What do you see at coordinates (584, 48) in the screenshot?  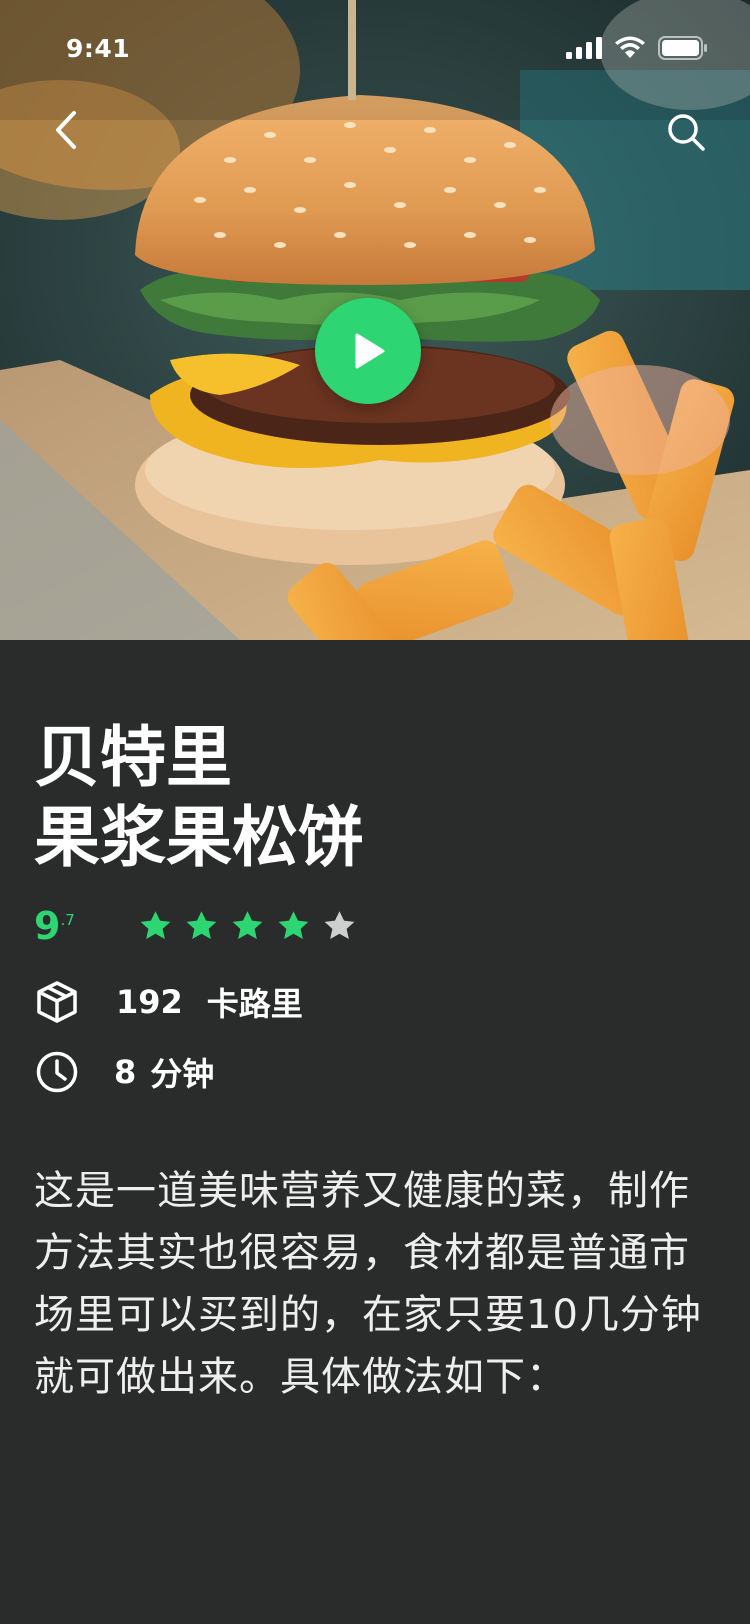 I see `cellular-signal-icon` at bounding box center [584, 48].